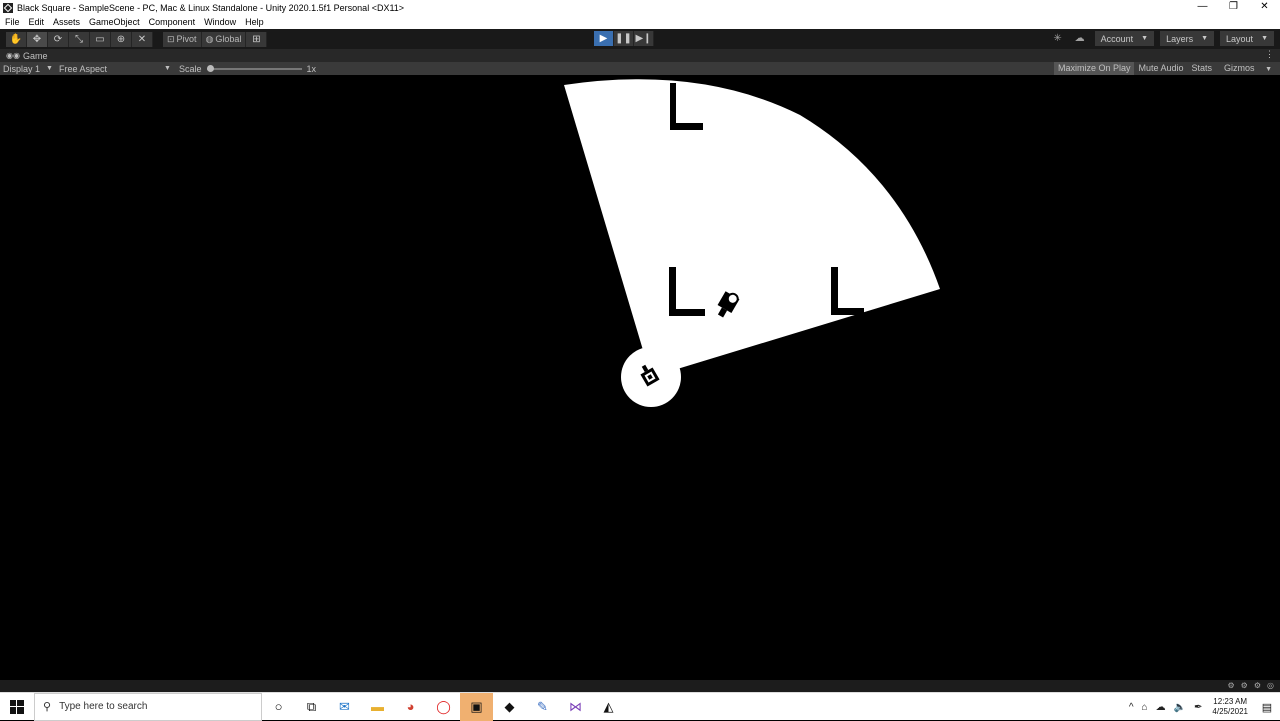 This screenshot has height=721, width=1280. What do you see at coordinates (1180, 38) in the screenshot?
I see `layers-label: Layers` at bounding box center [1180, 38].